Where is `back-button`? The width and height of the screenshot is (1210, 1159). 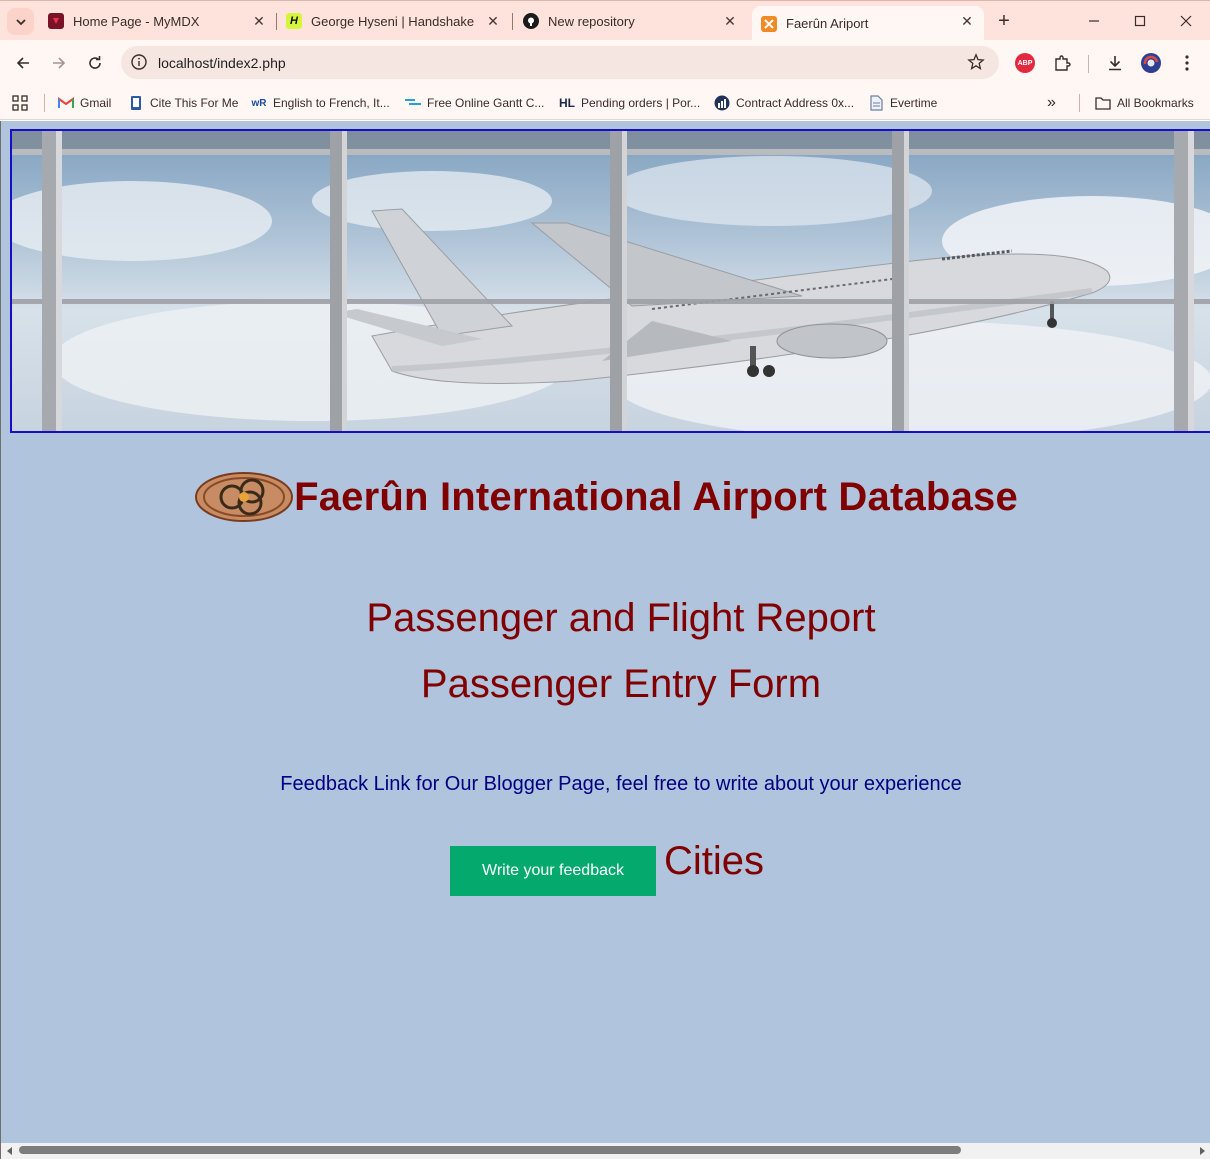 back-button is located at coordinates (23, 63).